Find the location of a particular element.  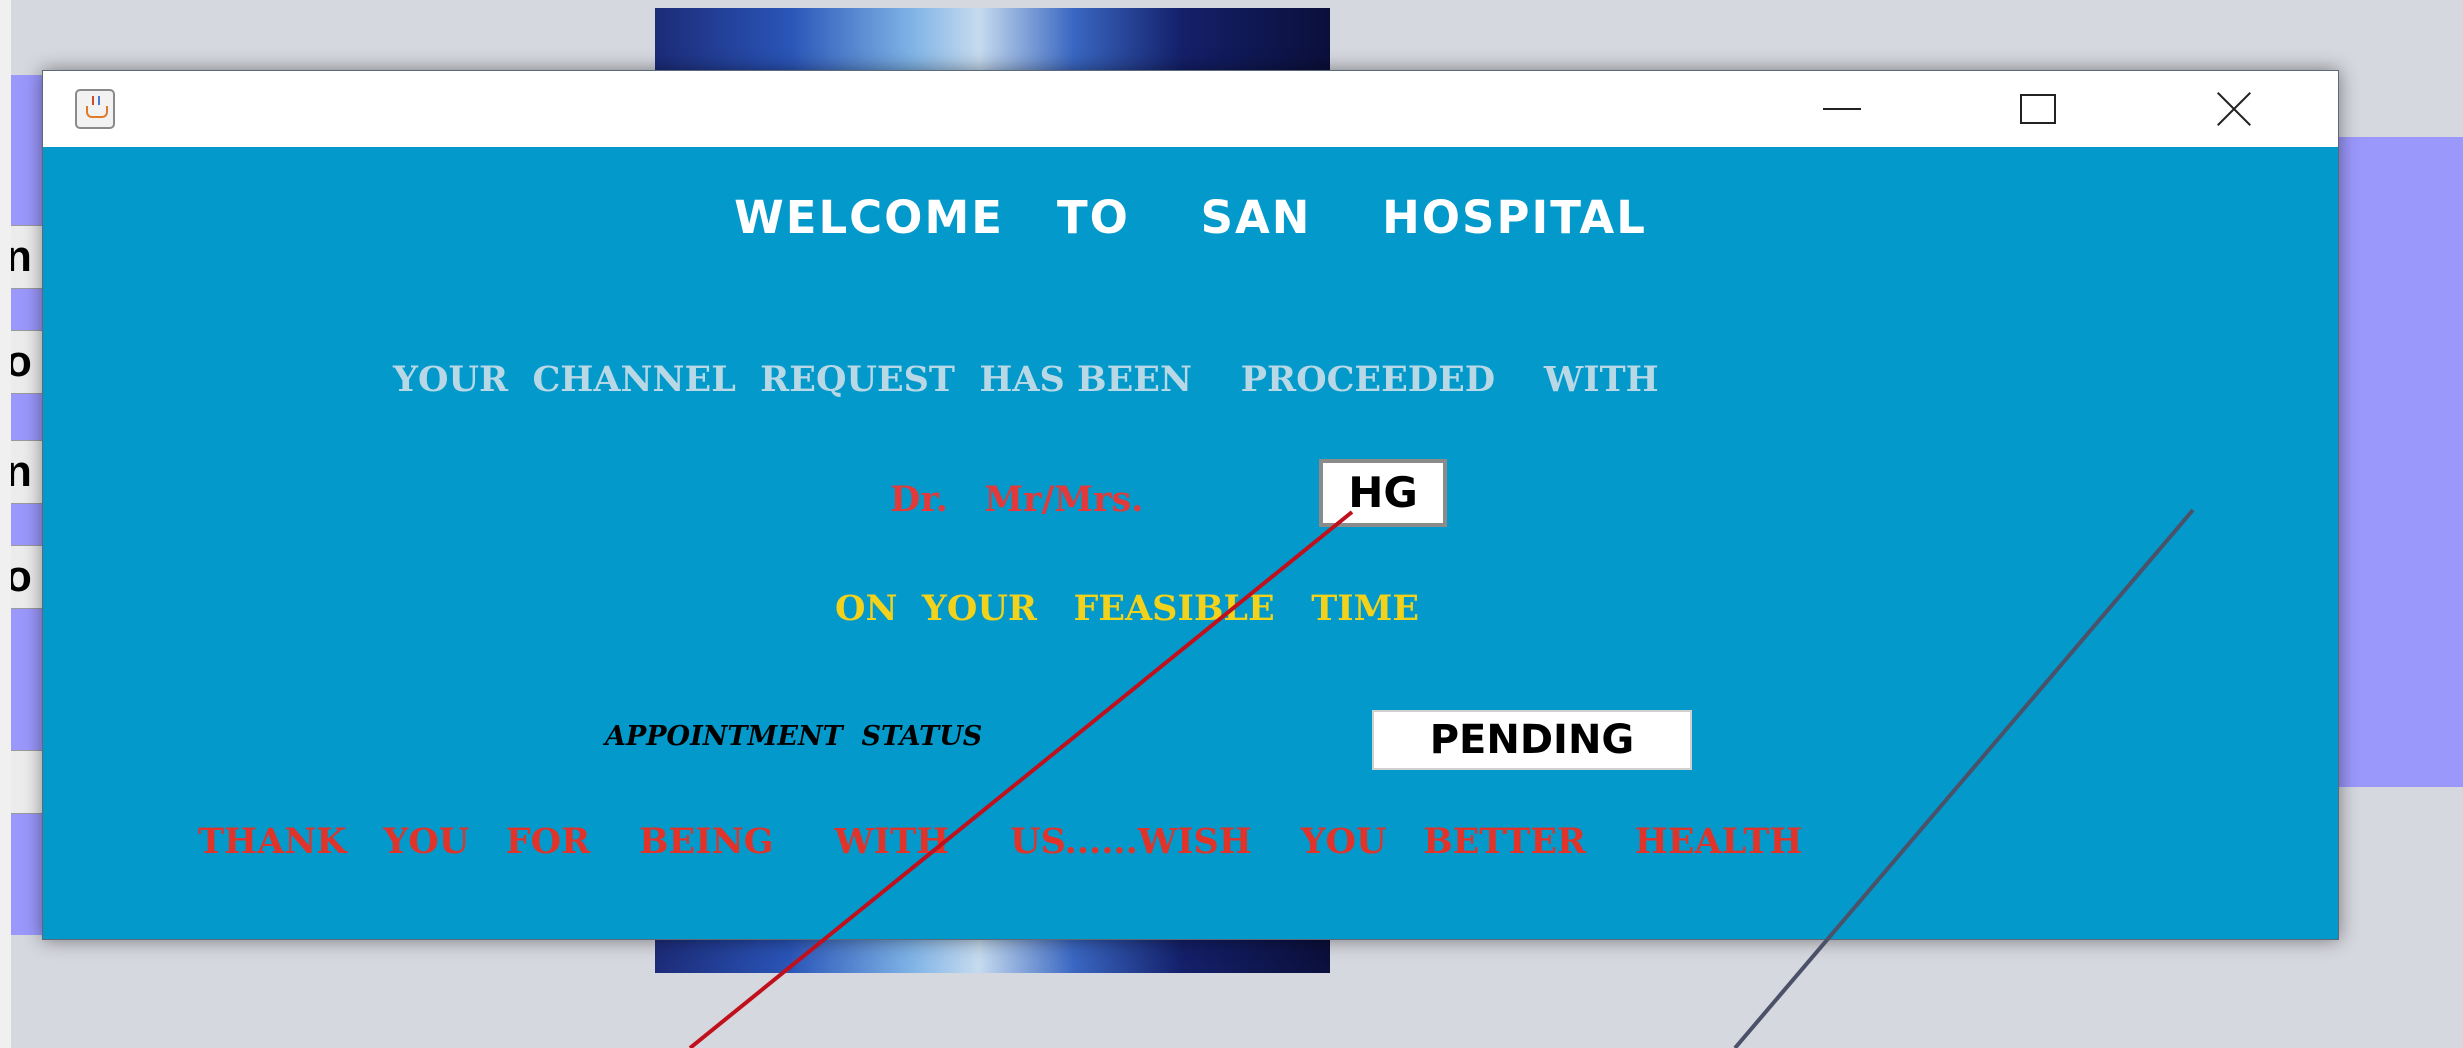

appointment-status-field: PENDING is located at coordinates (1532, 740).